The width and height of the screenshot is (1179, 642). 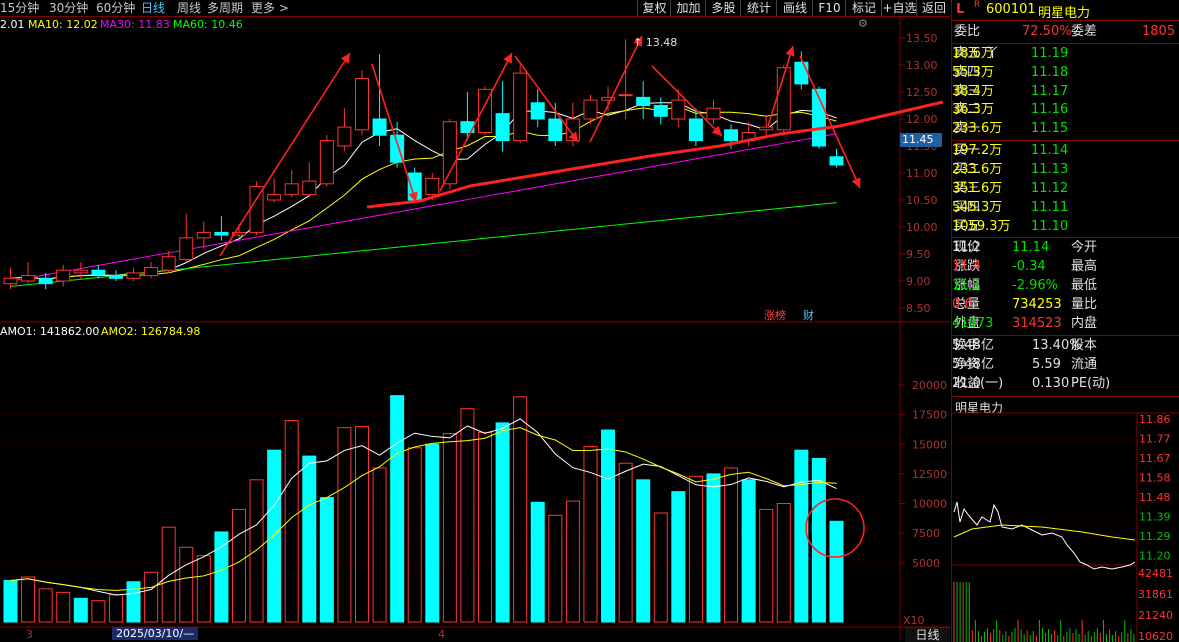 I want to click on period-tab-0: 15分钟, so click(x=19, y=8).